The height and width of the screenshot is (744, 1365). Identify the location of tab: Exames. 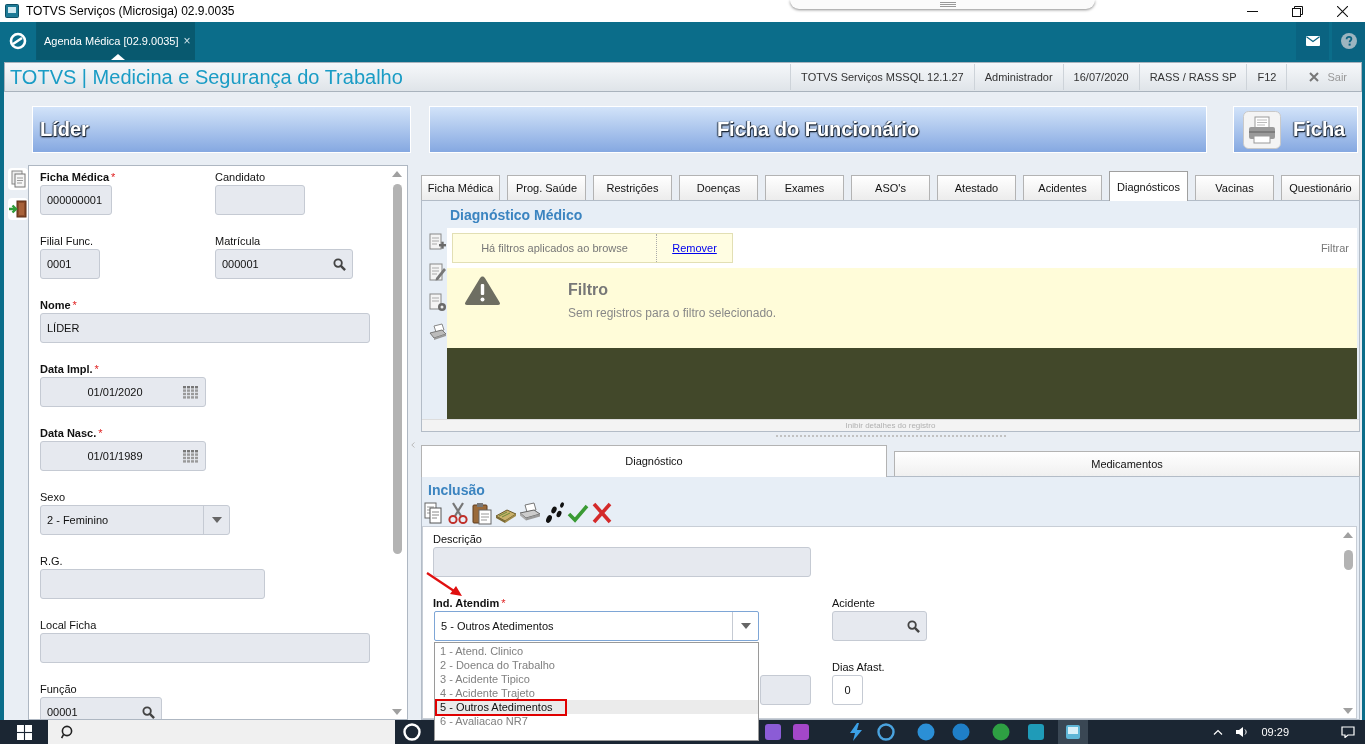
(804, 187).